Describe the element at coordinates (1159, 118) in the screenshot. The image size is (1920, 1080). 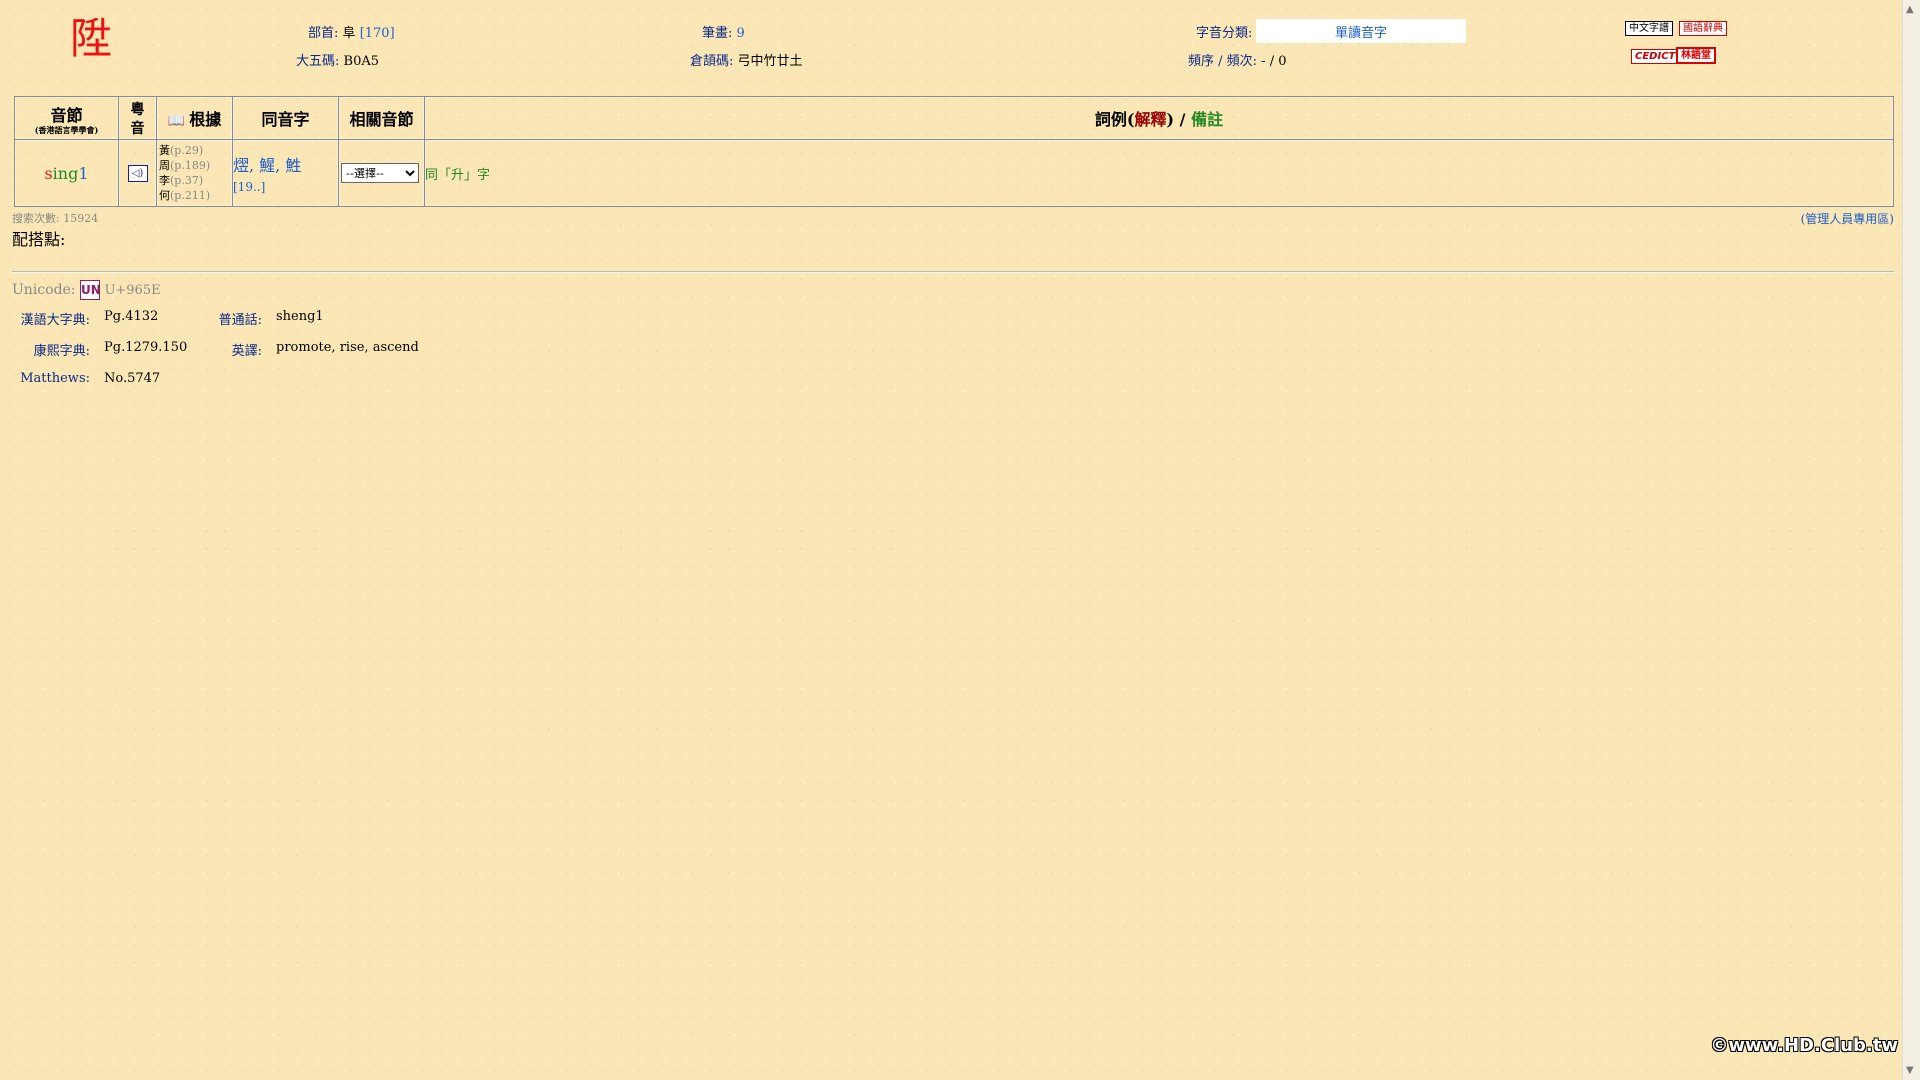
I see `examples-header: 詞例(解釋) / 備註` at that location.